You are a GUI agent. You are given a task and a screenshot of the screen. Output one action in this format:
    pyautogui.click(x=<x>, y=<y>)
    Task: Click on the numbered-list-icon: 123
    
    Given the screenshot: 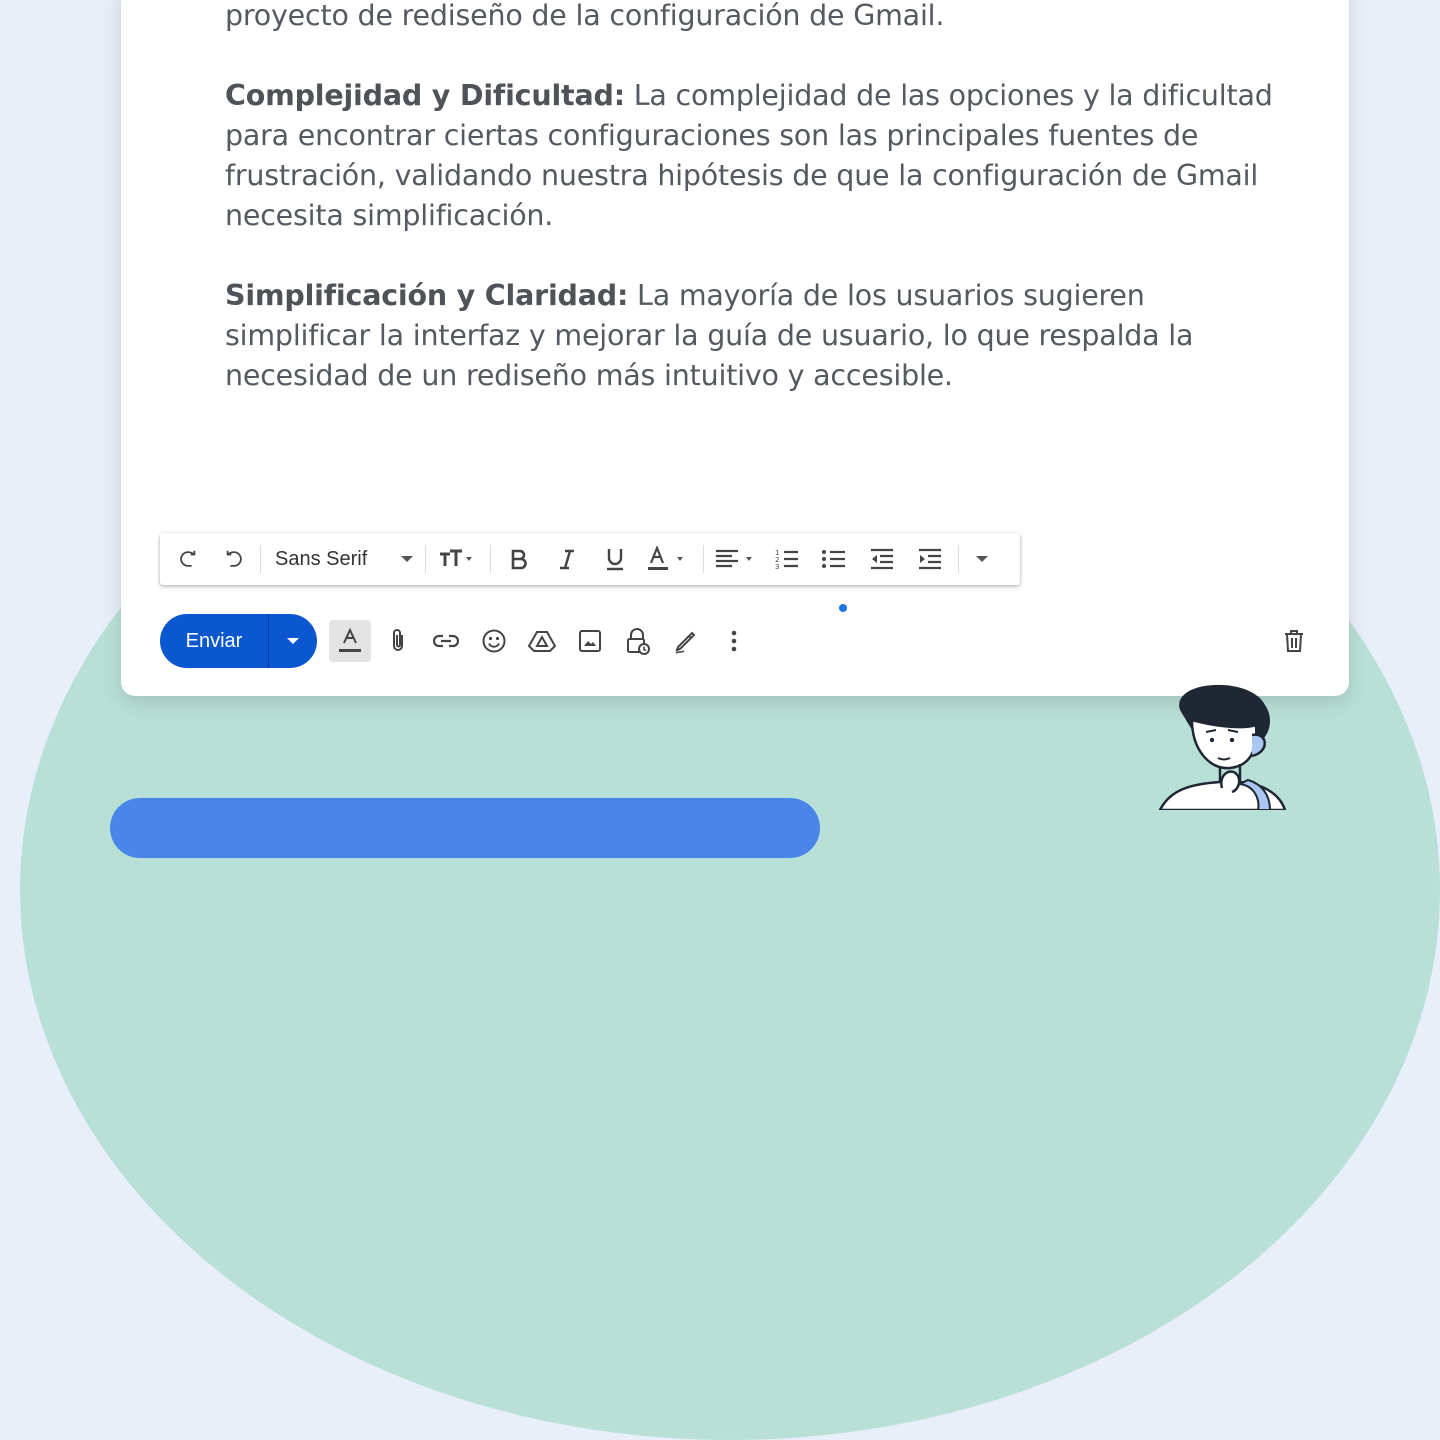 What is the action you would take?
    pyautogui.click(x=787, y=559)
    